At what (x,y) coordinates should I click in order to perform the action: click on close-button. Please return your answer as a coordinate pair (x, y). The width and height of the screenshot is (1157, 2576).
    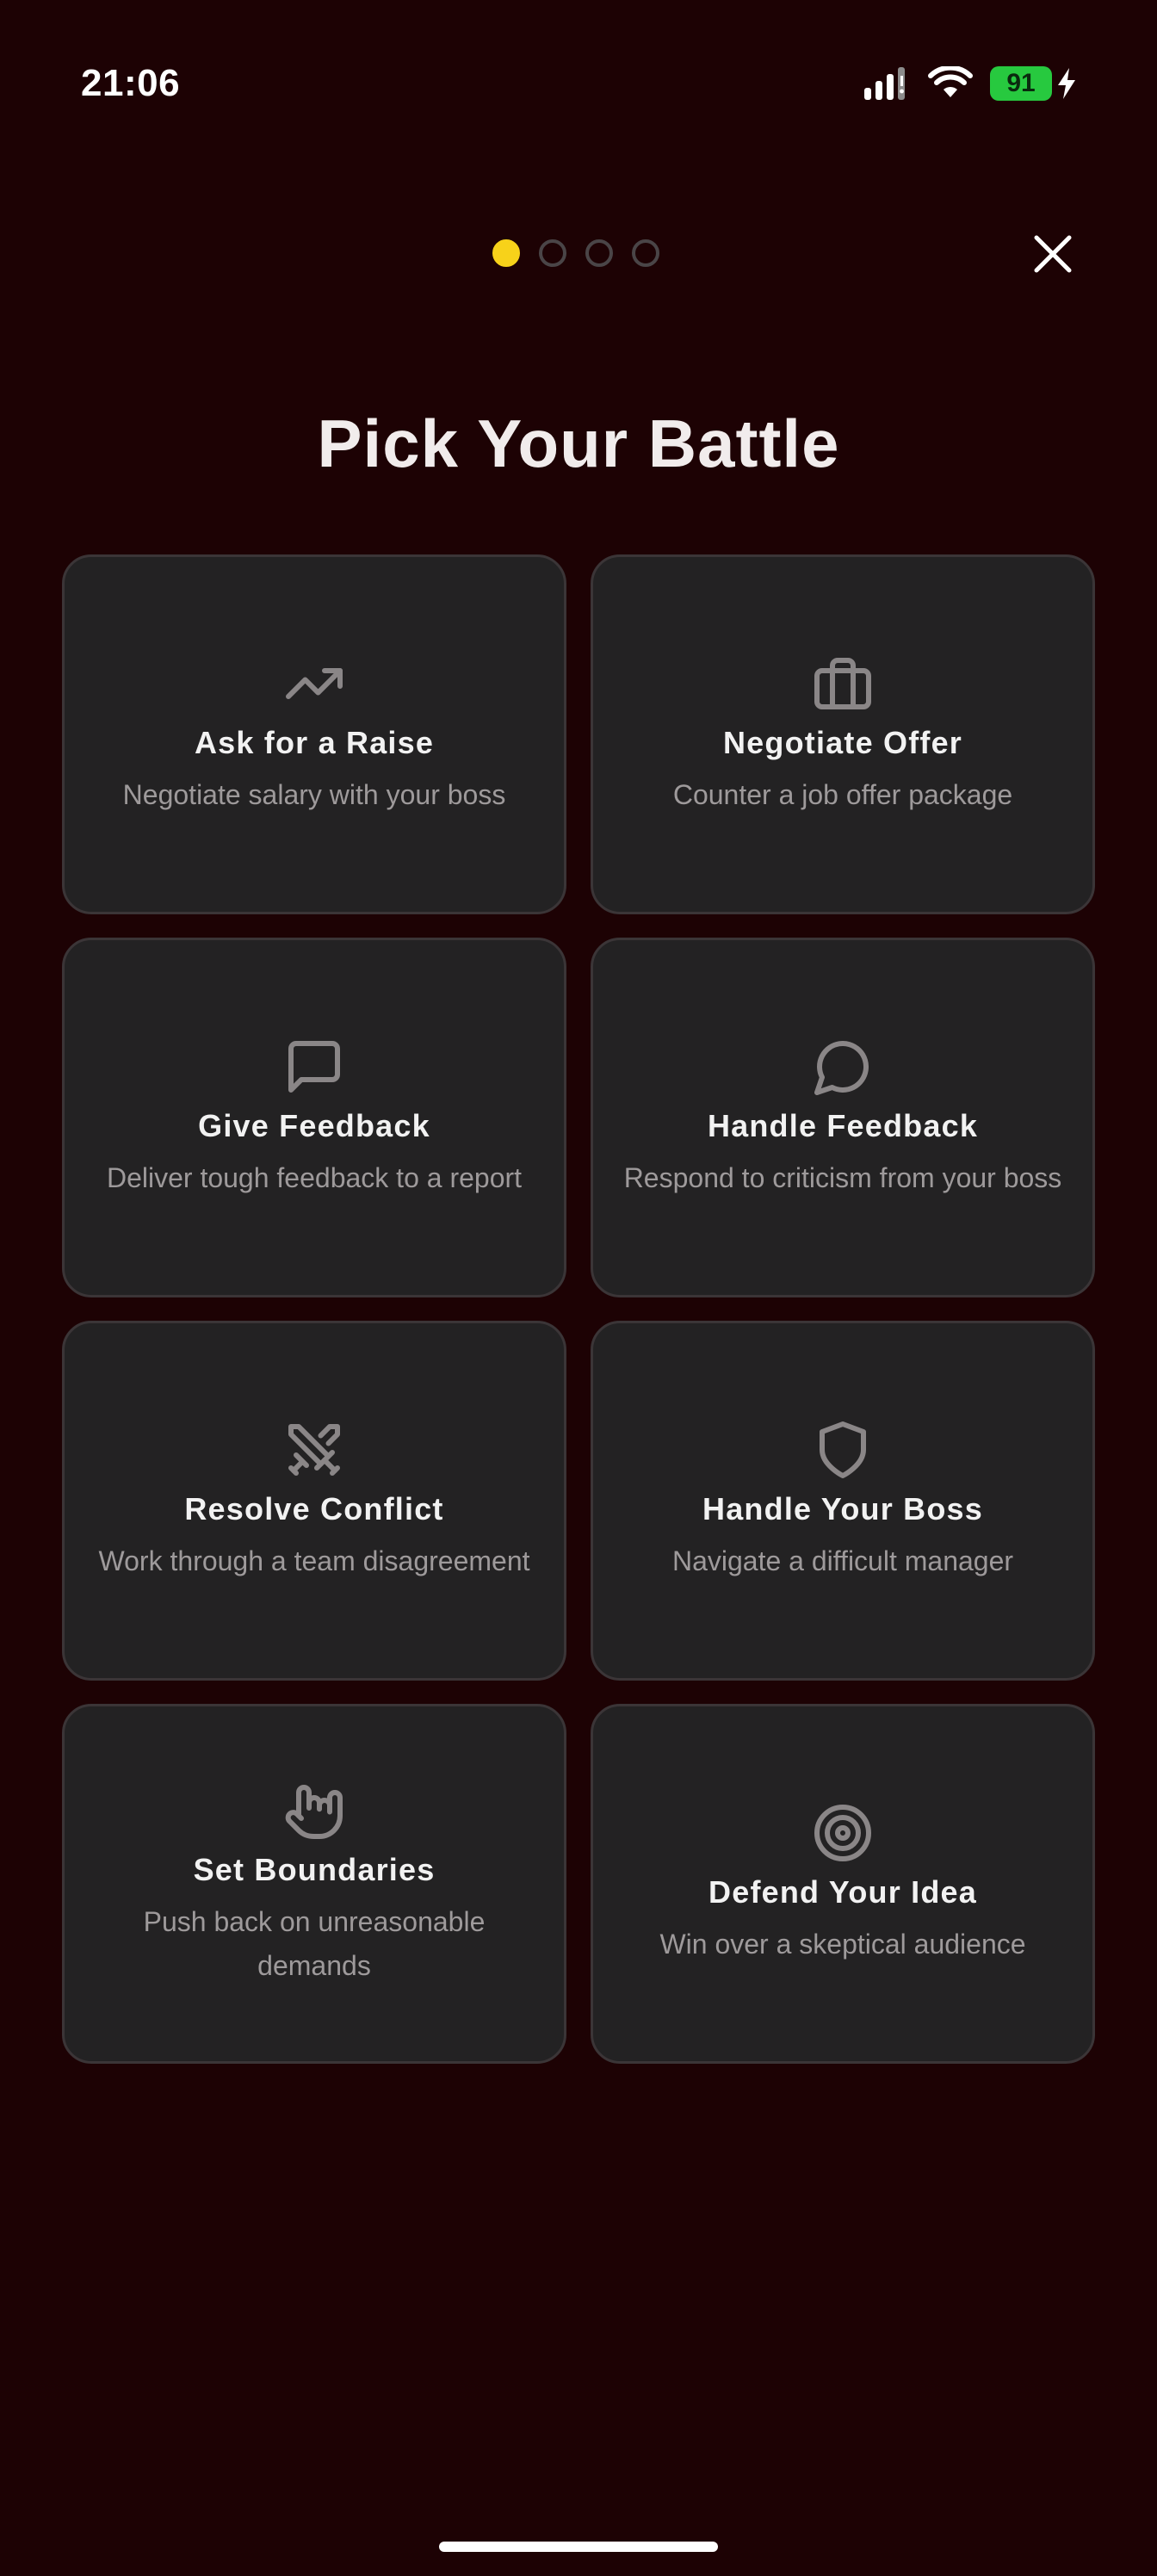
    Looking at the image, I should click on (1053, 254).